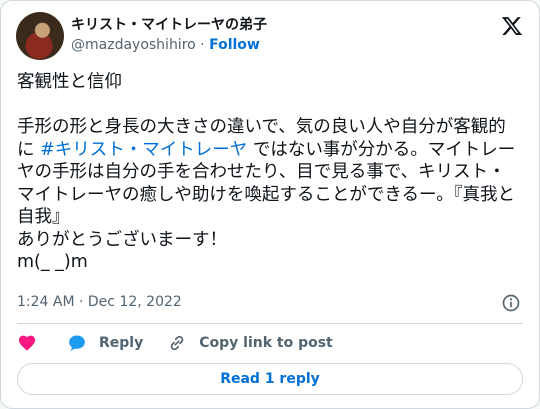  I want to click on copy-link-button: Copy link to post, so click(250, 343).